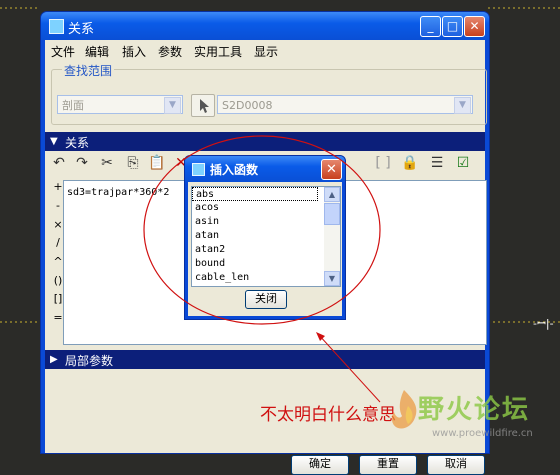 This screenshot has width=560, height=475. I want to click on list-item: cable_len, so click(255, 278).